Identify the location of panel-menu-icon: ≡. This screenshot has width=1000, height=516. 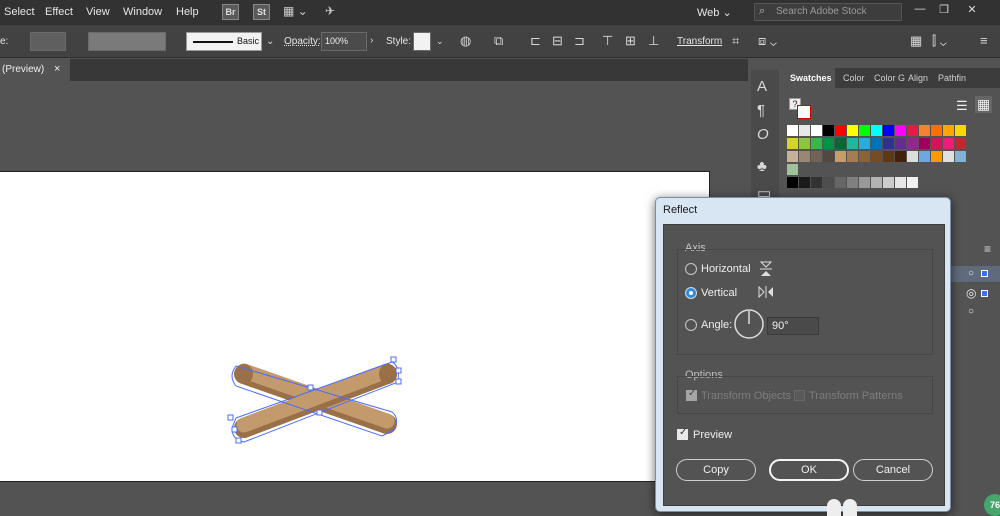
(987, 249).